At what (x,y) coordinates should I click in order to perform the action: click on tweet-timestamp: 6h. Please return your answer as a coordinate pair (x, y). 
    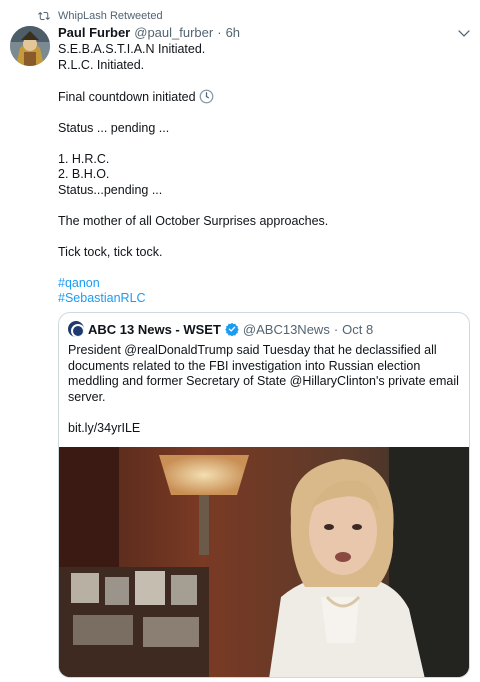
    Looking at the image, I should click on (233, 33).